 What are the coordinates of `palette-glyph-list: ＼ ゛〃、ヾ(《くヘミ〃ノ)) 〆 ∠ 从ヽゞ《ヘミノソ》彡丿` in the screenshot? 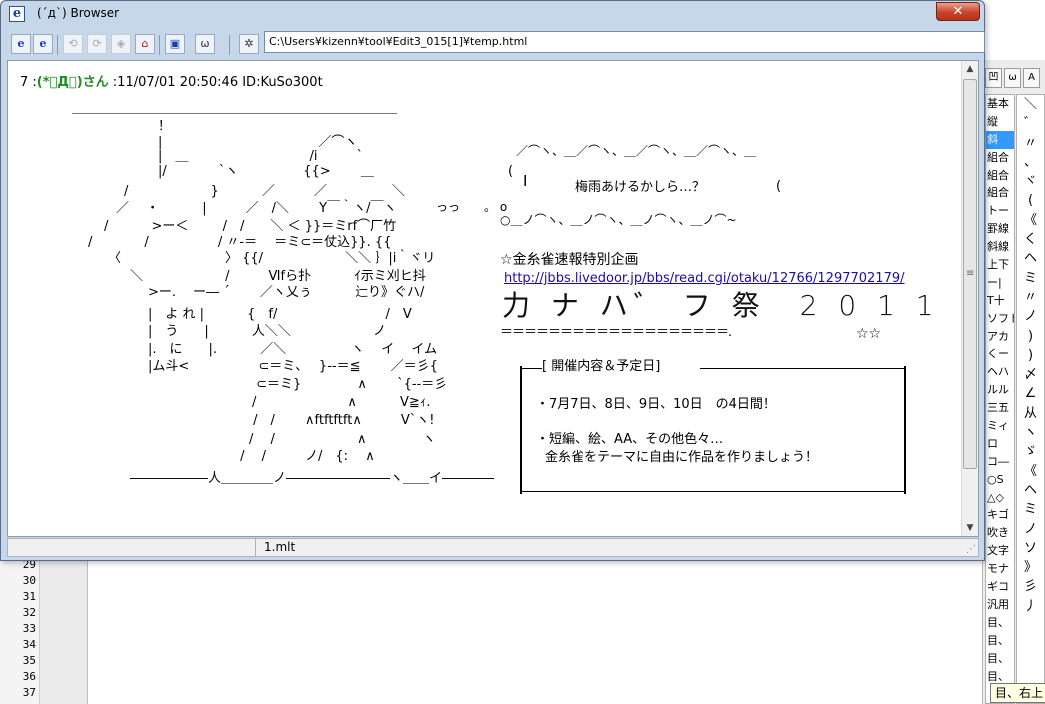 It's located at (1030, 399).